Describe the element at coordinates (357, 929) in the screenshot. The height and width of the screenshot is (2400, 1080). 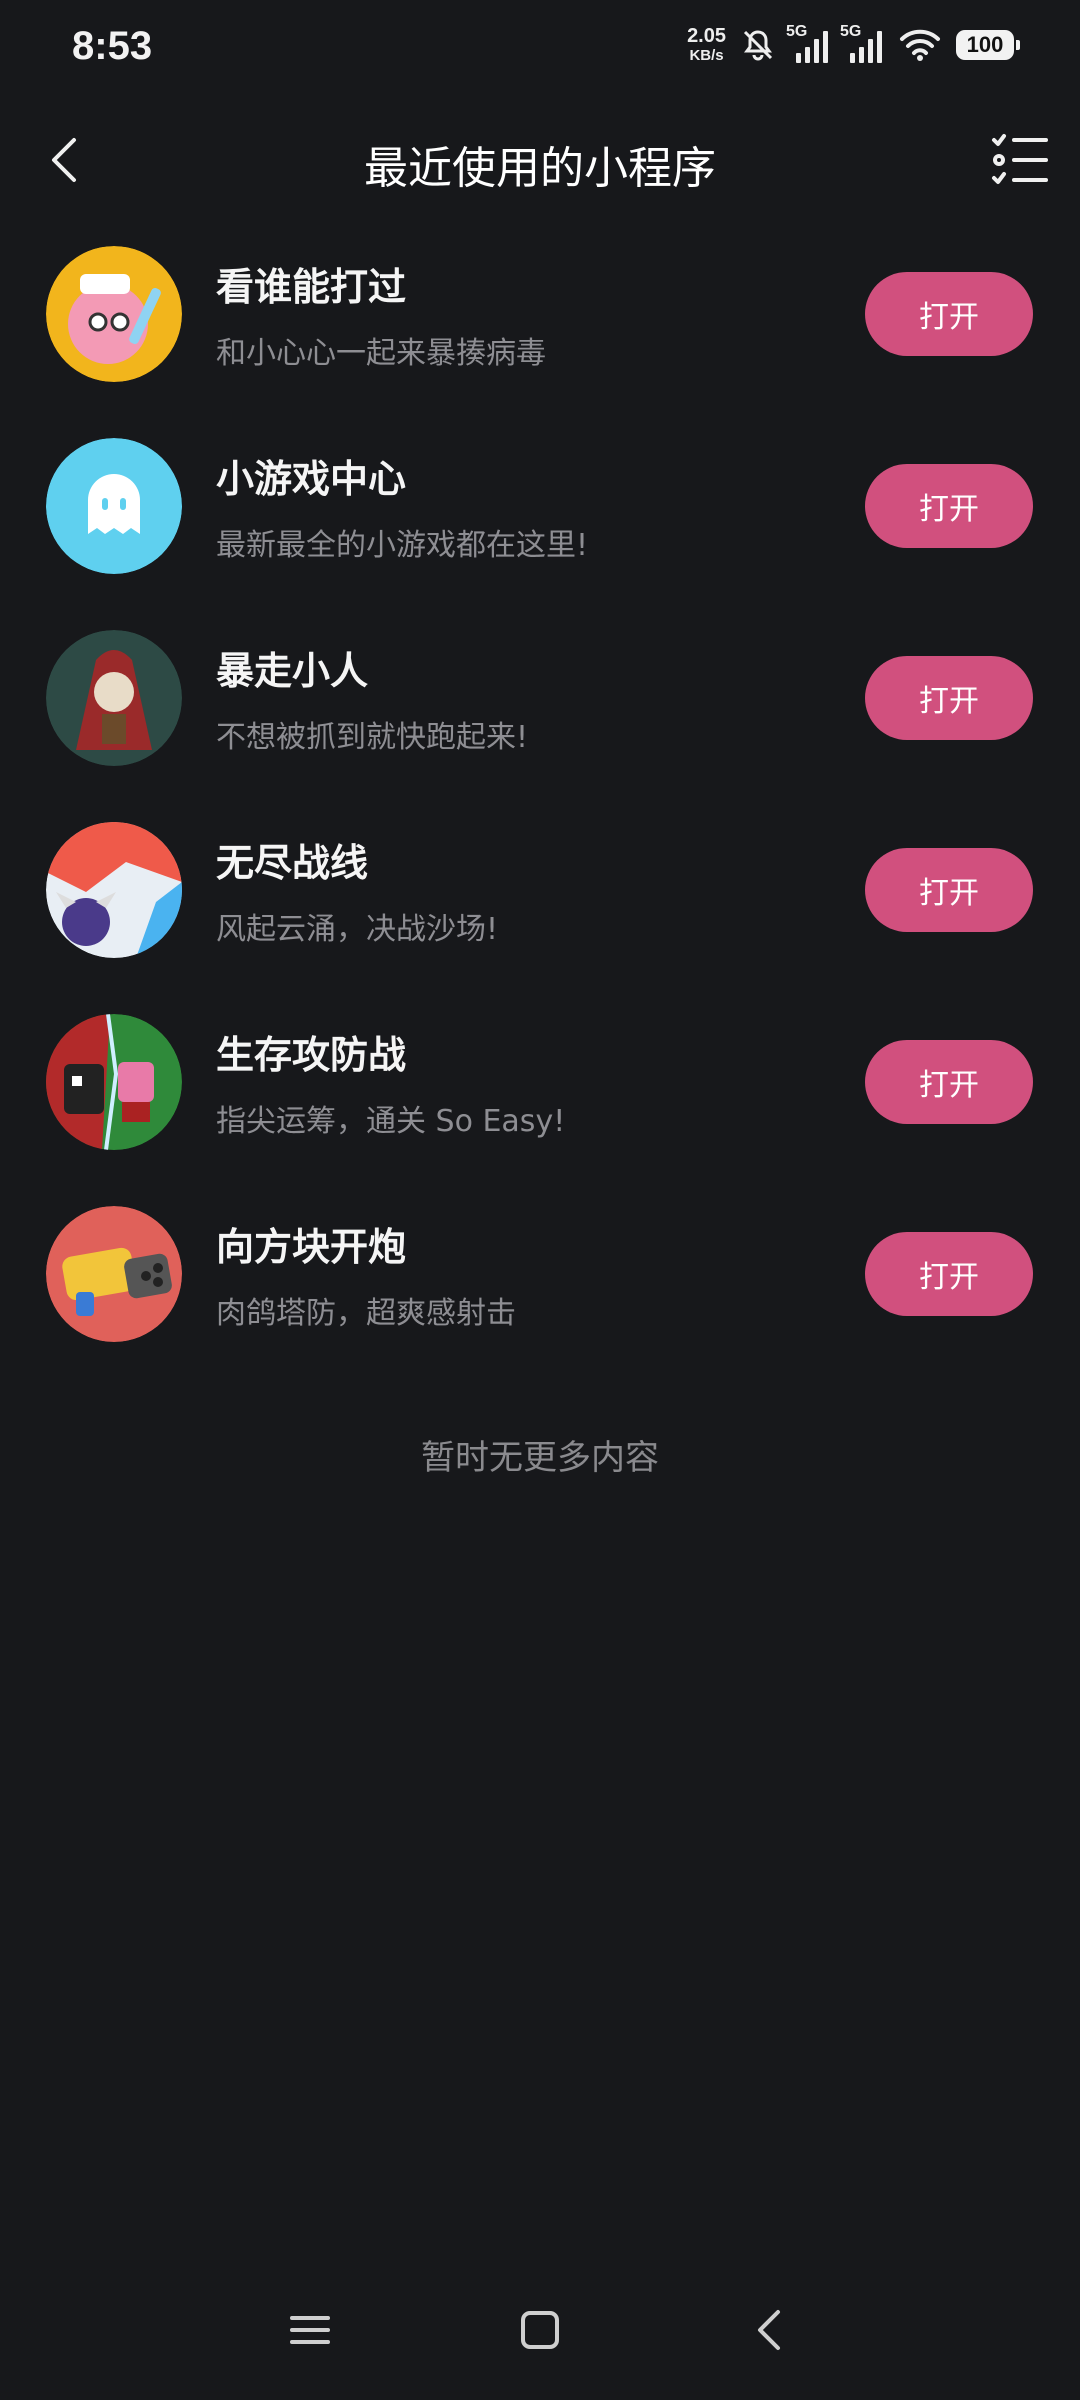
I see `app-description: 风起云涌，决战沙场!` at that location.